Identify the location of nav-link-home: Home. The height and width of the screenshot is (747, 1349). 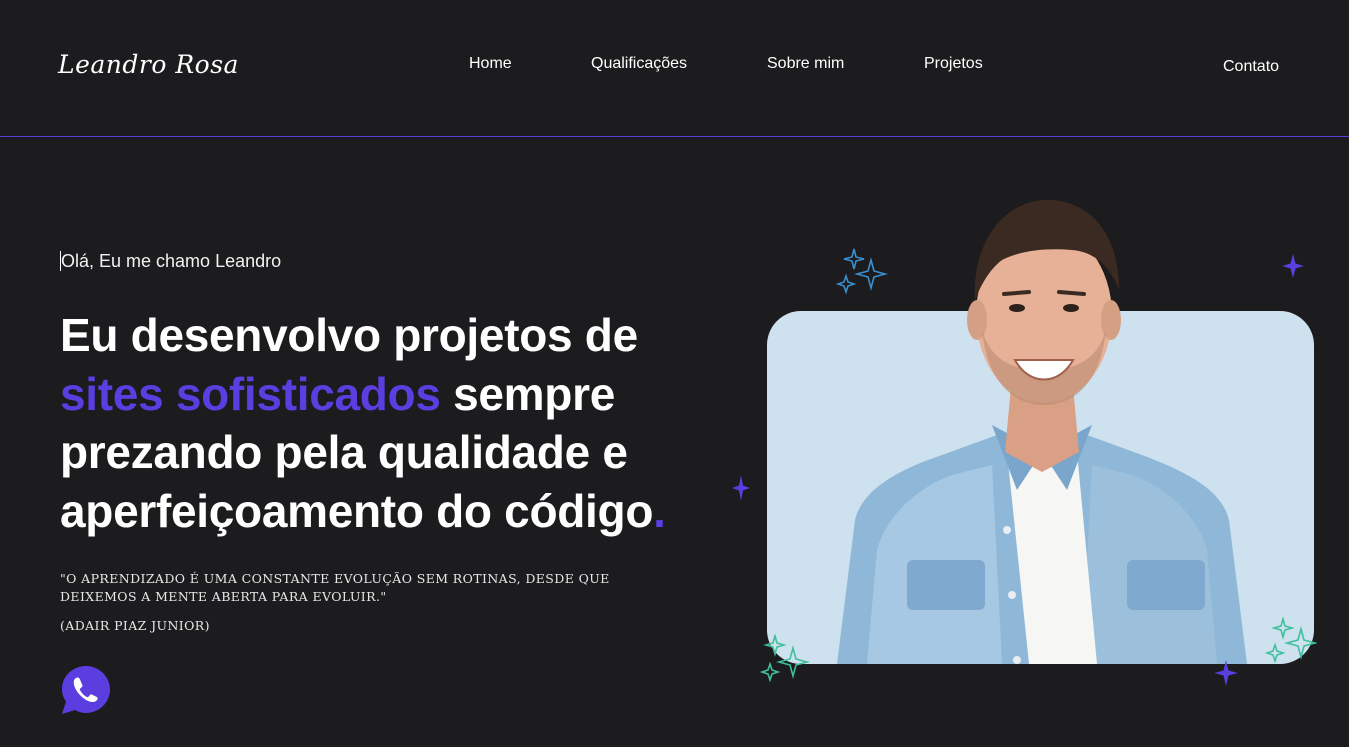
(490, 64).